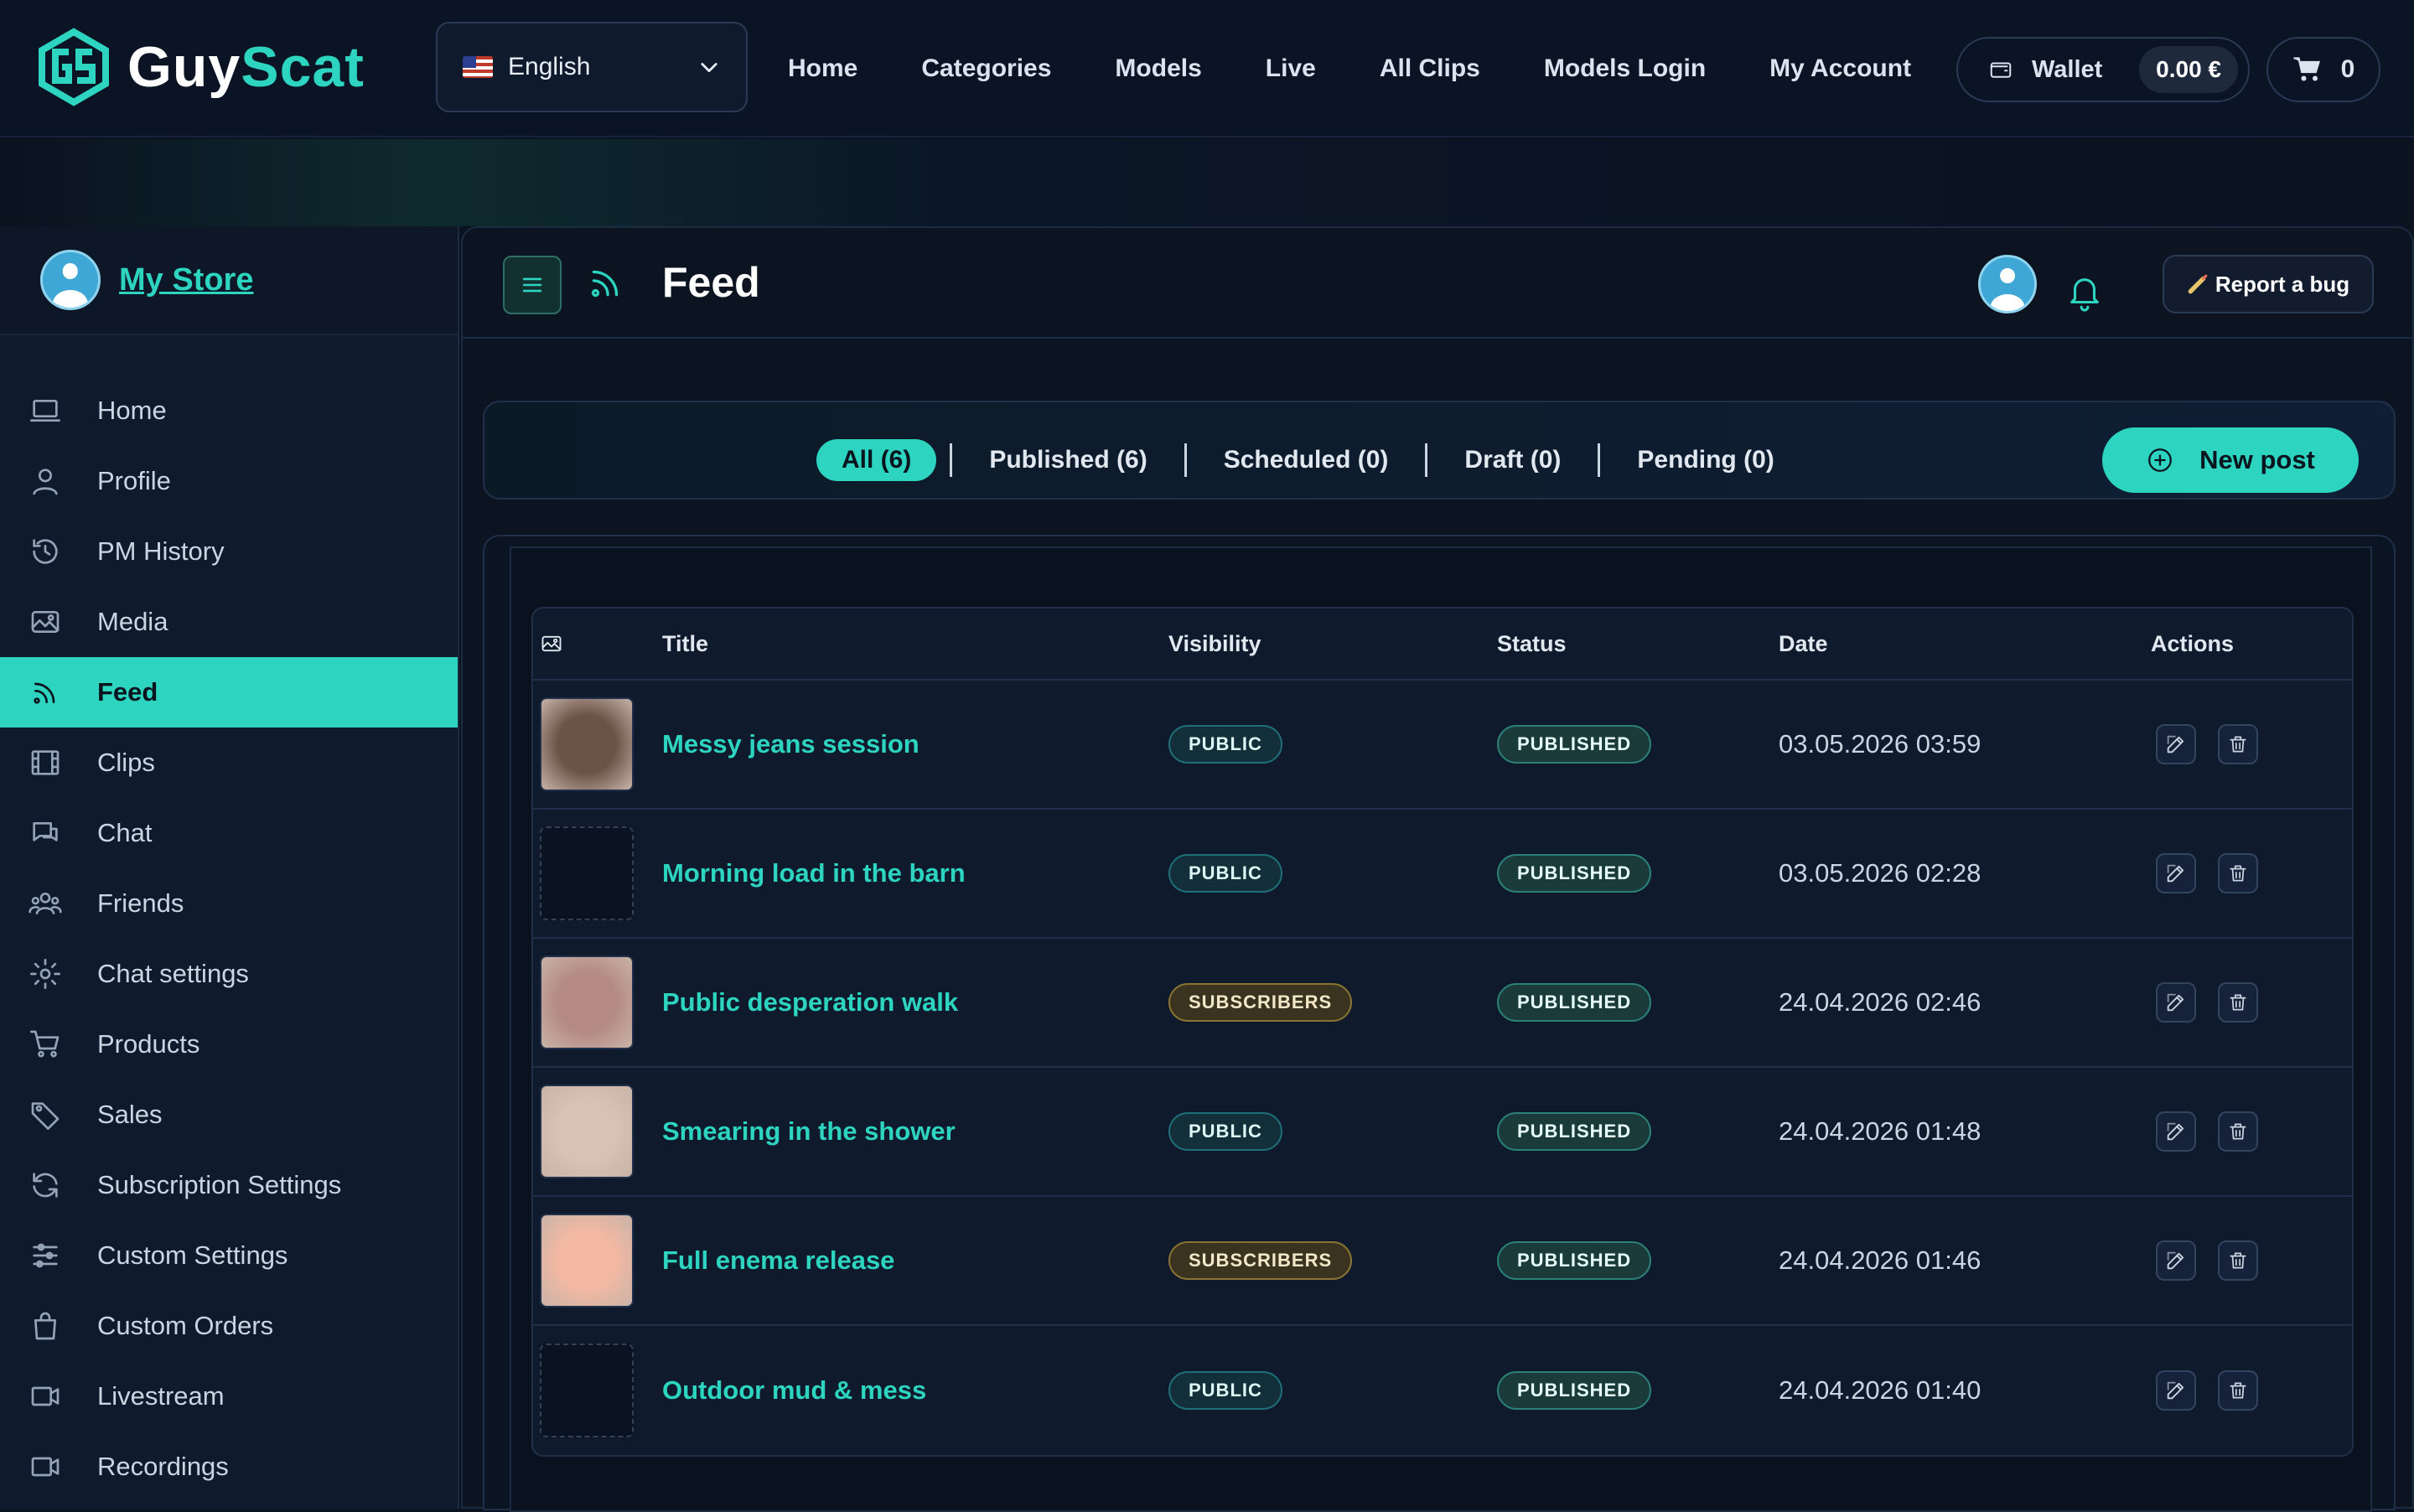 This screenshot has width=2414, height=1512. Describe the element at coordinates (1880, 1260) in the screenshot. I see `post-date: 24.04.2026 01:46` at that location.